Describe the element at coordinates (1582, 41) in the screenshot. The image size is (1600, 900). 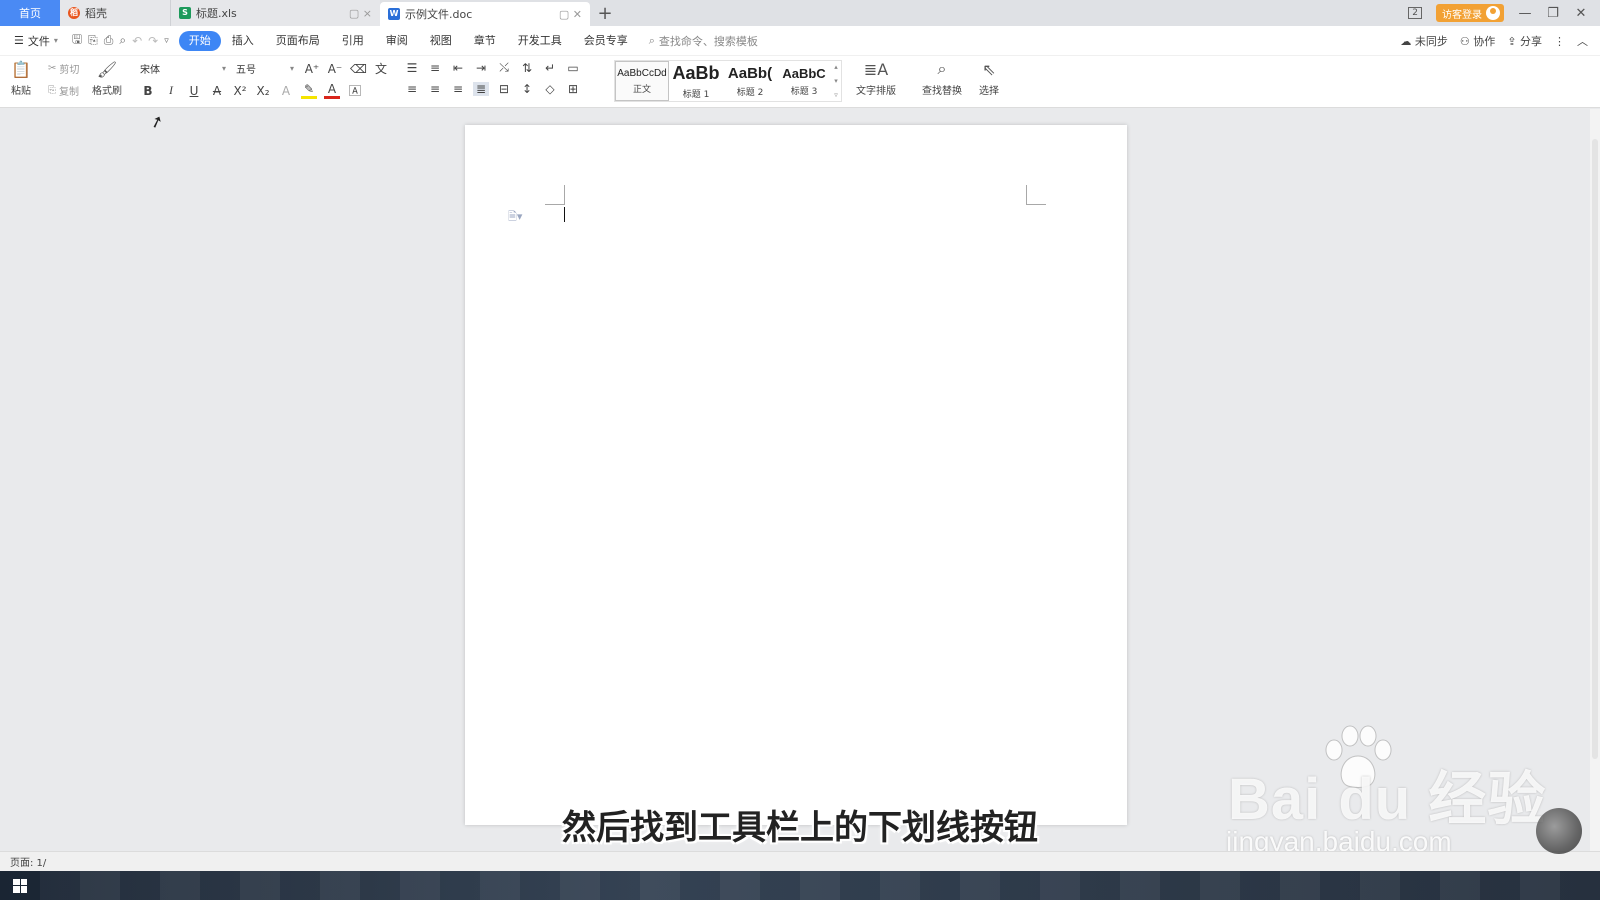
I see `collapse-ribbon-icon: ︿` at that location.